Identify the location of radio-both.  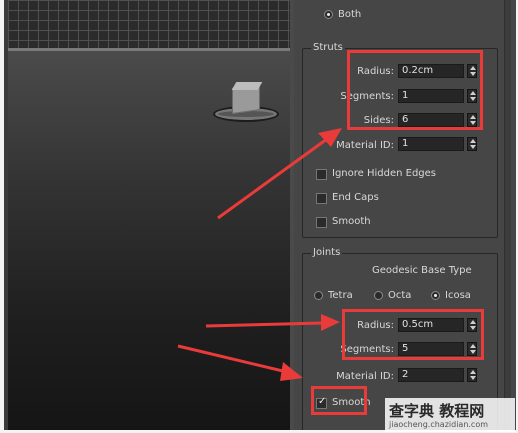
(328, 14).